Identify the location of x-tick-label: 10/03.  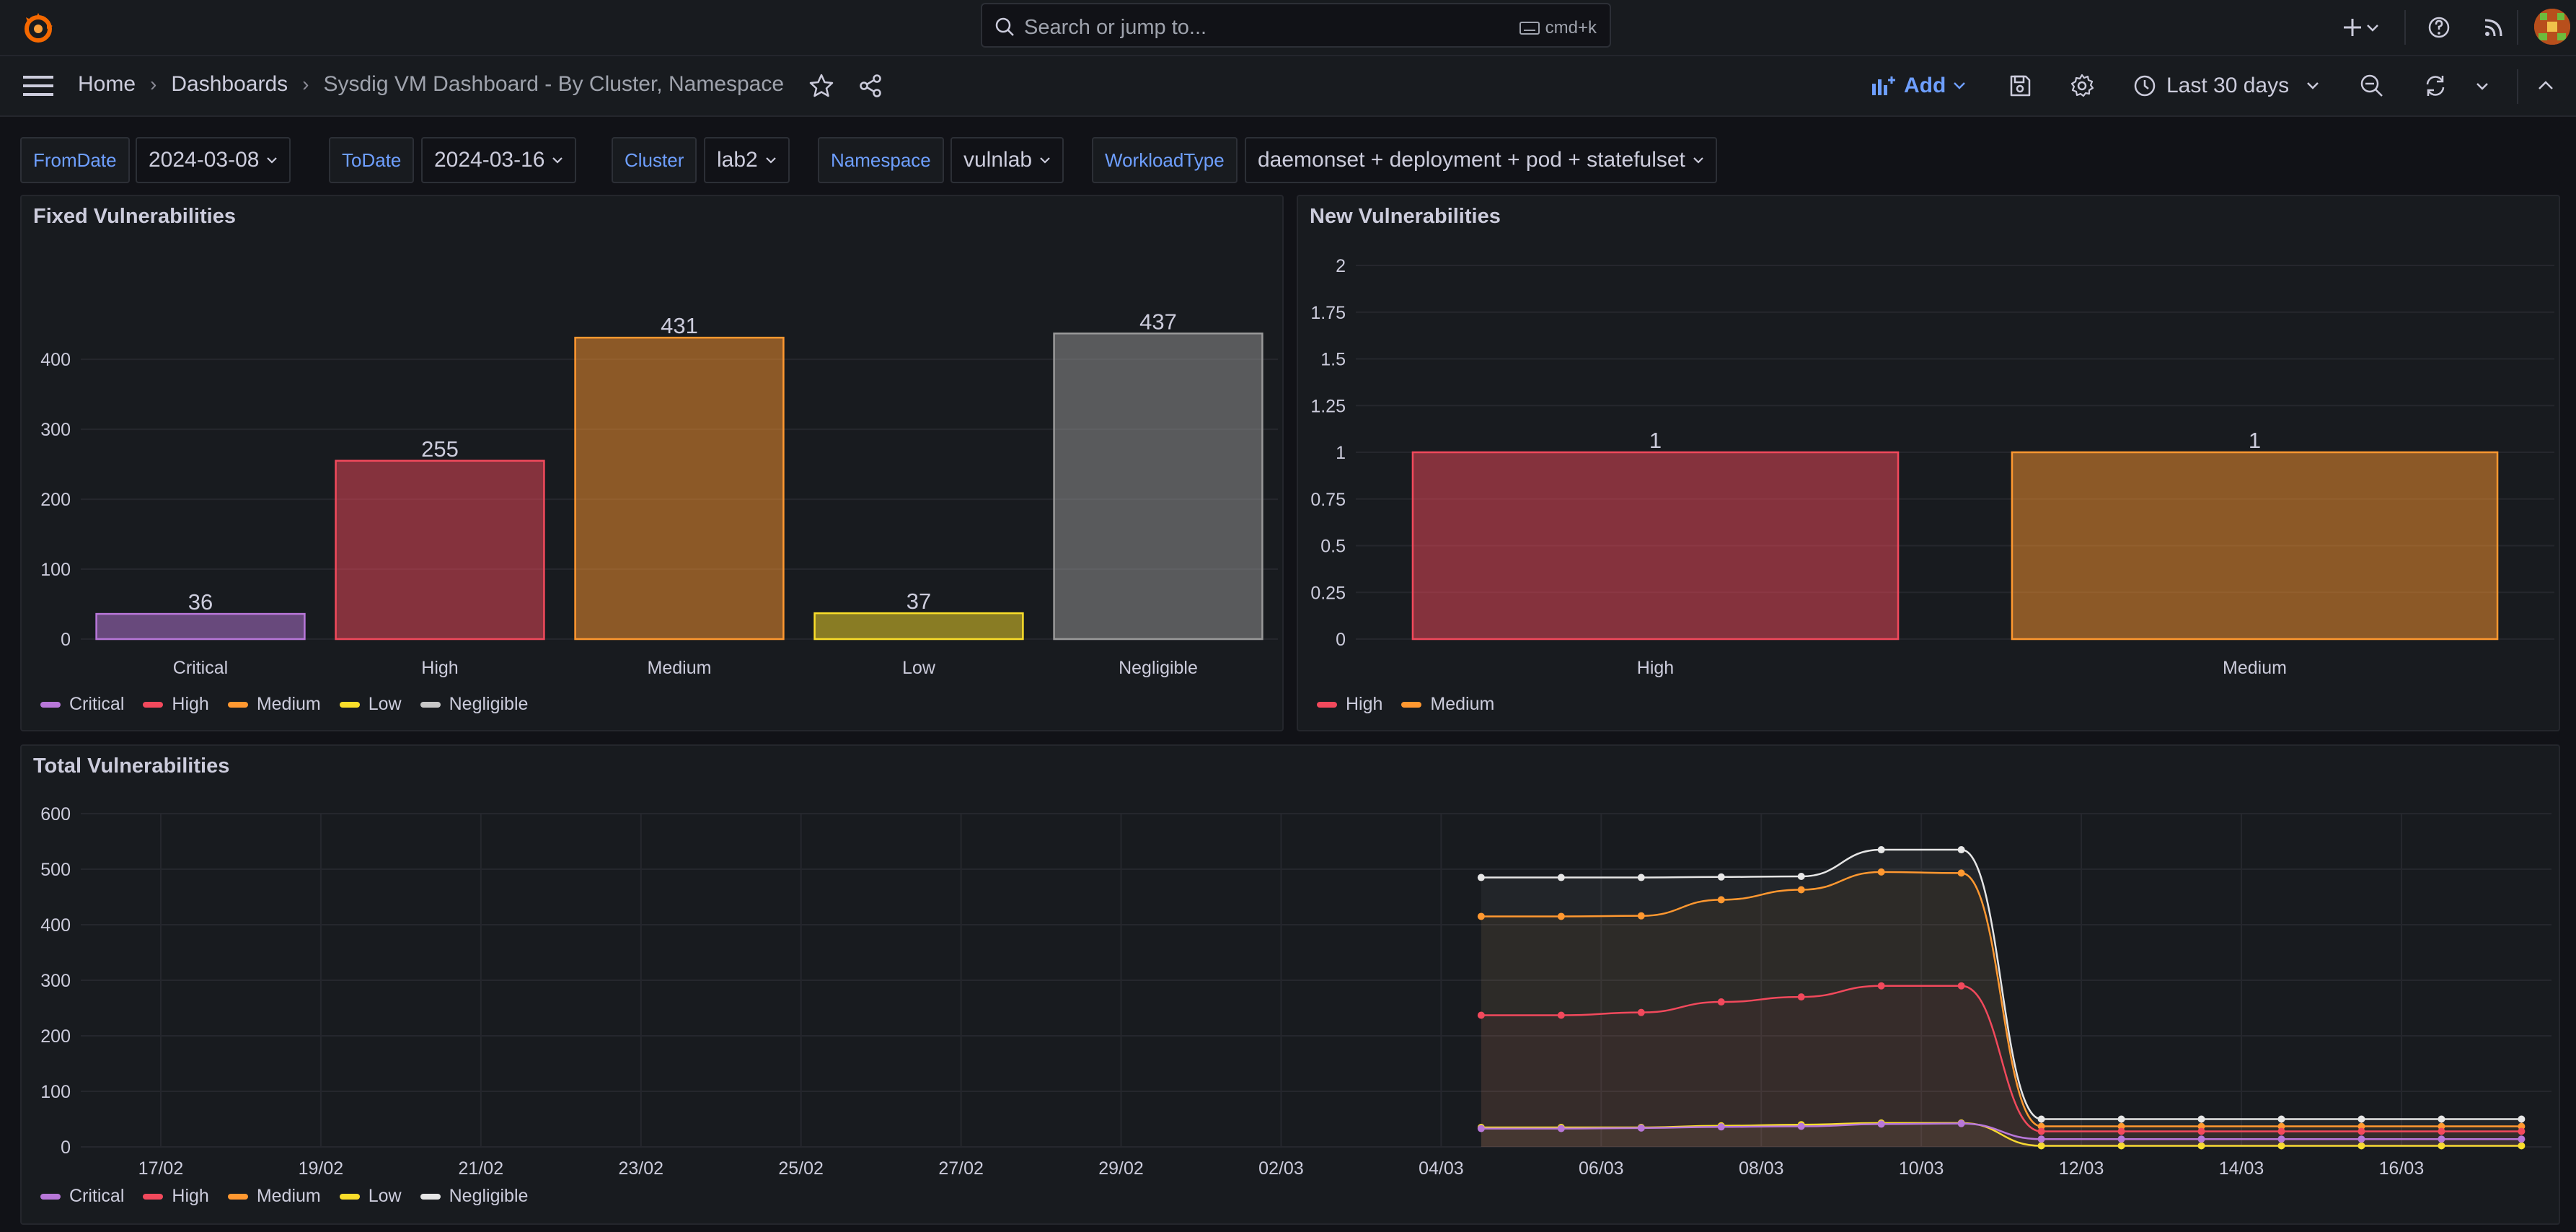
(1921, 1169).